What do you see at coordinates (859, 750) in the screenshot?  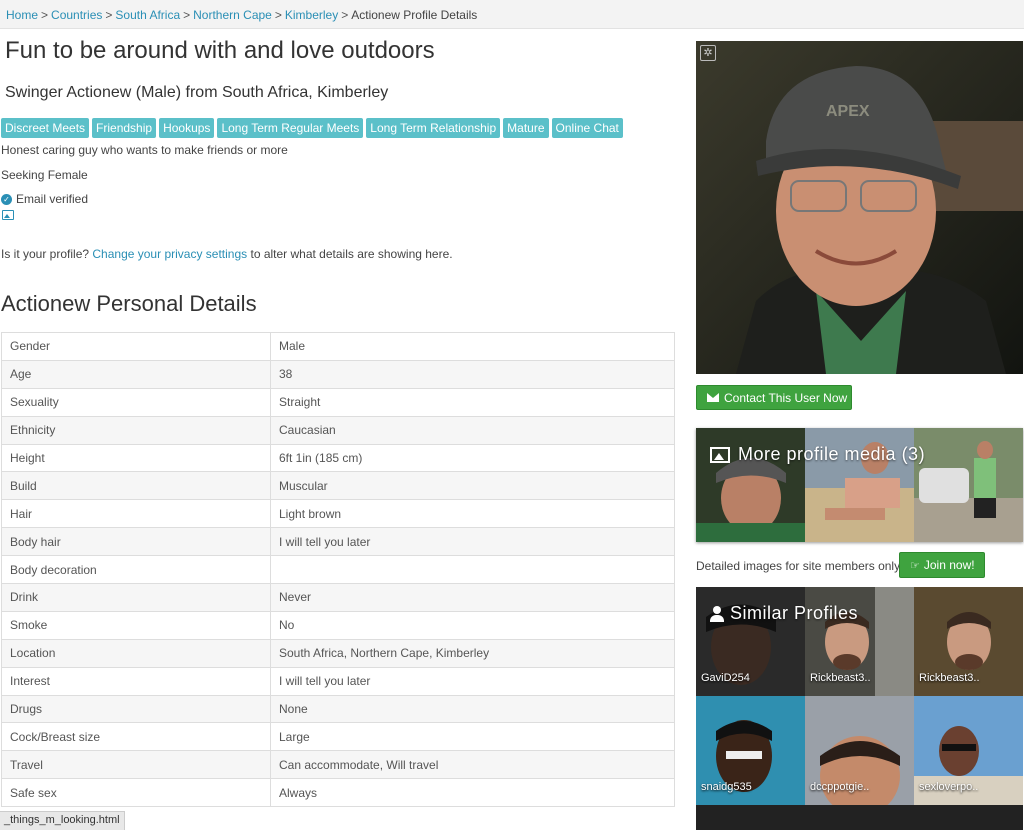 I see `similar-profile-card: dccppotgie..` at bounding box center [859, 750].